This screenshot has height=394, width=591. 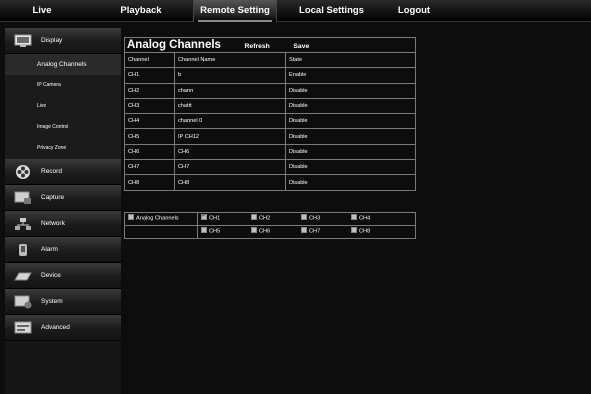 What do you see at coordinates (230, 121) in the screenshot?
I see `channel-name-field: channel 0` at bounding box center [230, 121].